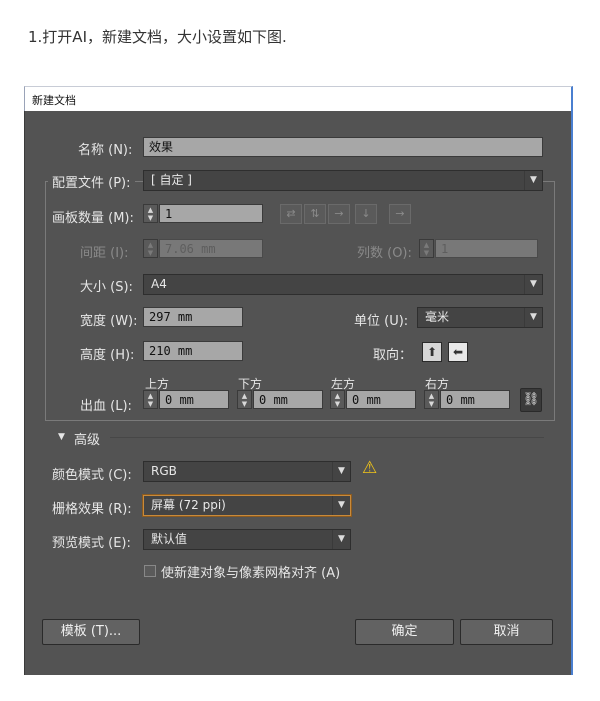 The image size is (600, 701). I want to click on profile-value: [ 自定 ], so click(171, 180).